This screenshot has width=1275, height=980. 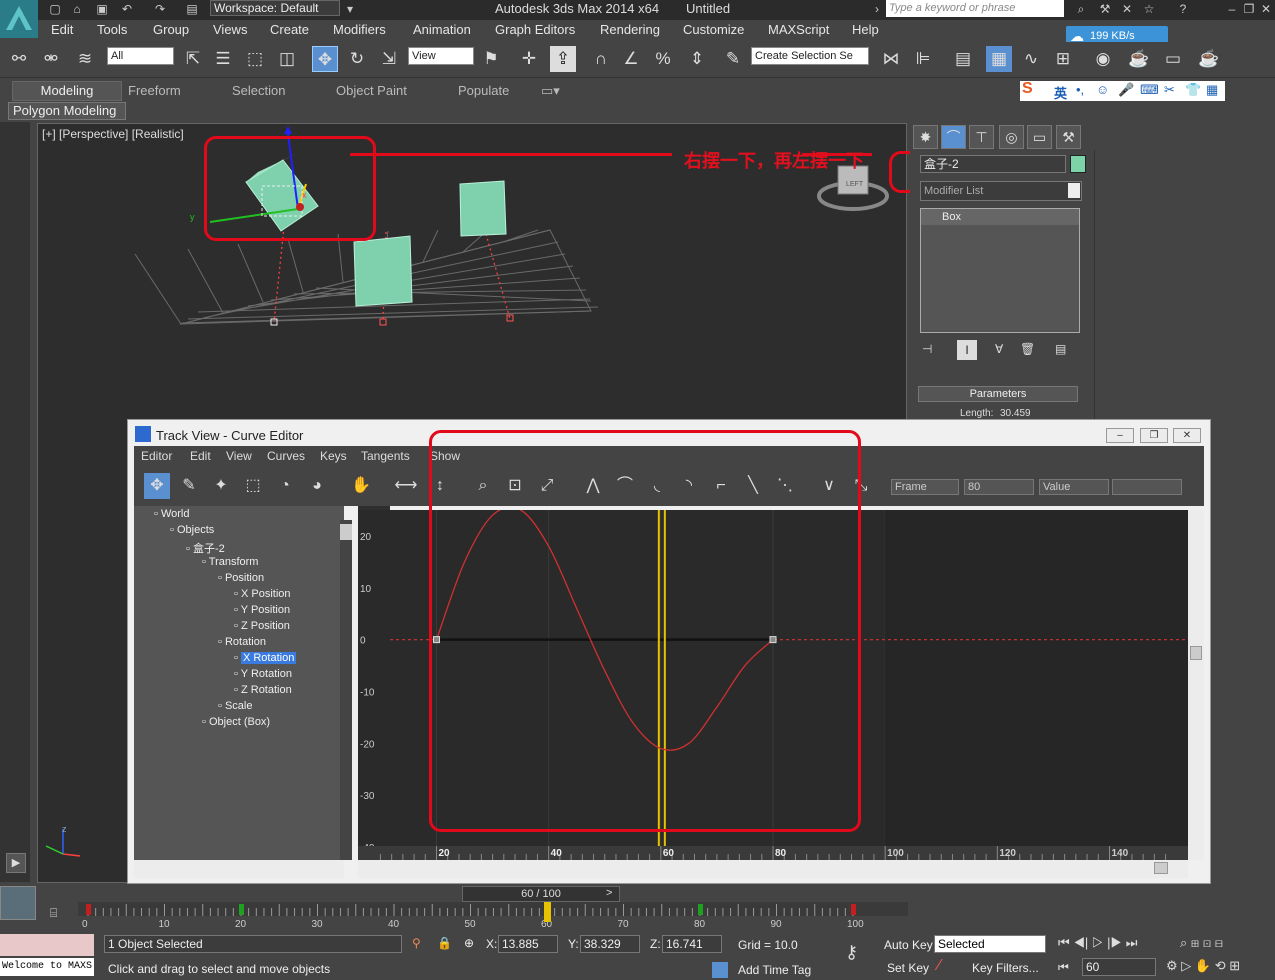 What do you see at coordinates (925, 137) in the screenshot?
I see `create-tab-icon: ✸` at bounding box center [925, 137].